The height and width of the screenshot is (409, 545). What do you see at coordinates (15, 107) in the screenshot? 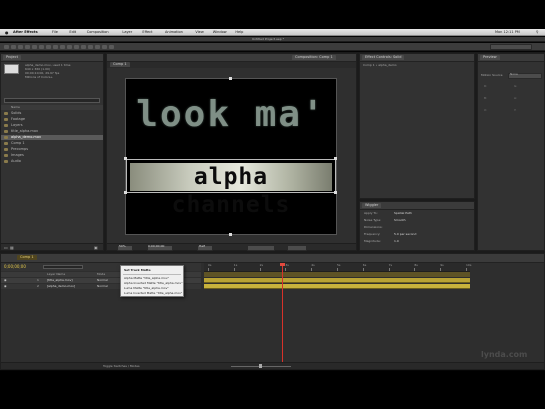
I see `column-name: Name` at bounding box center [15, 107].